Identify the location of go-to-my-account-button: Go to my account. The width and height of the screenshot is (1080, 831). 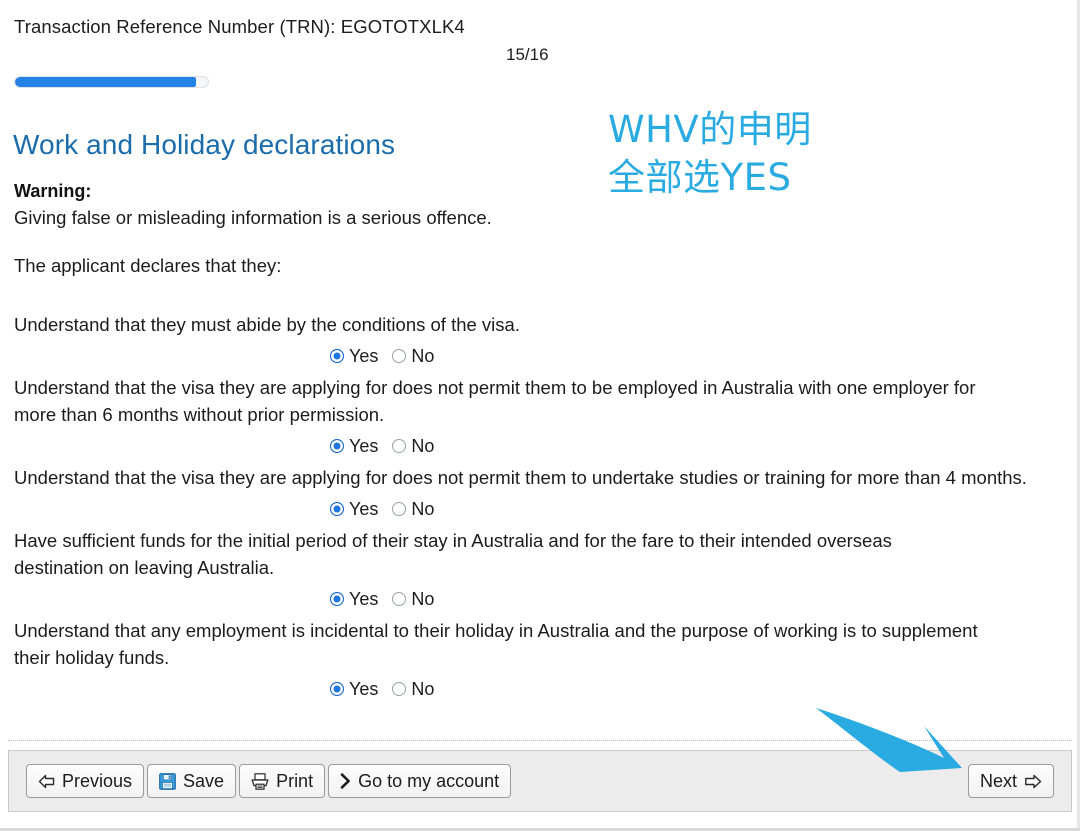
(420, 781).